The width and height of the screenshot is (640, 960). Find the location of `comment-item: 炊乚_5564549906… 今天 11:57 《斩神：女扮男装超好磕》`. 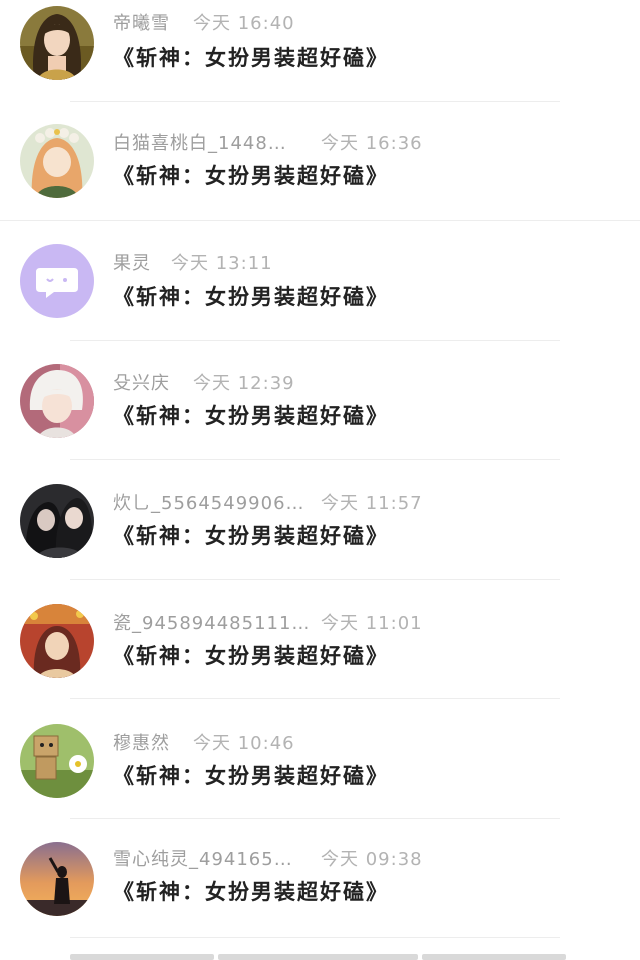

comment-item: 炊乚_5564549906… 今天 11:57 《斩神：女扮男装超好磕》 is located at coordinates (320, 526).